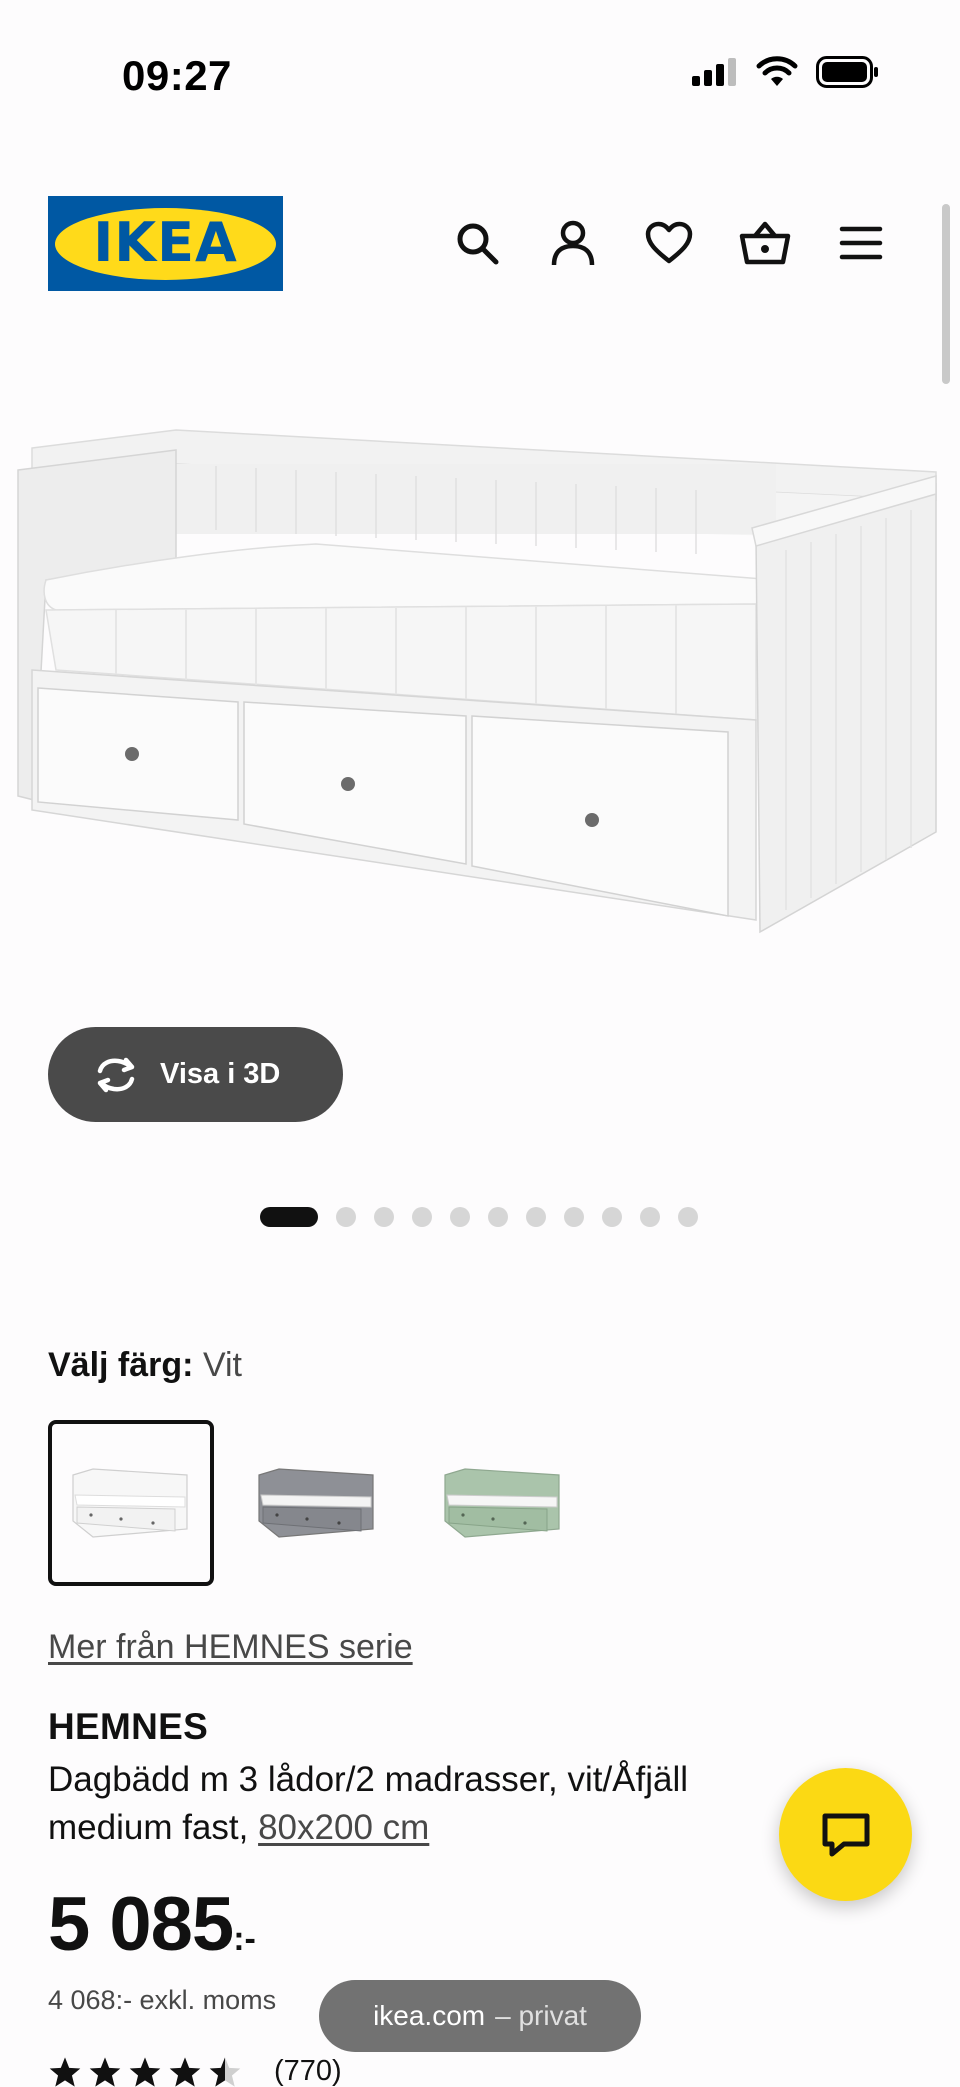  Describe the element at coordinates (777, 71) in the screenshot. I see `wifi-icon` at that location.